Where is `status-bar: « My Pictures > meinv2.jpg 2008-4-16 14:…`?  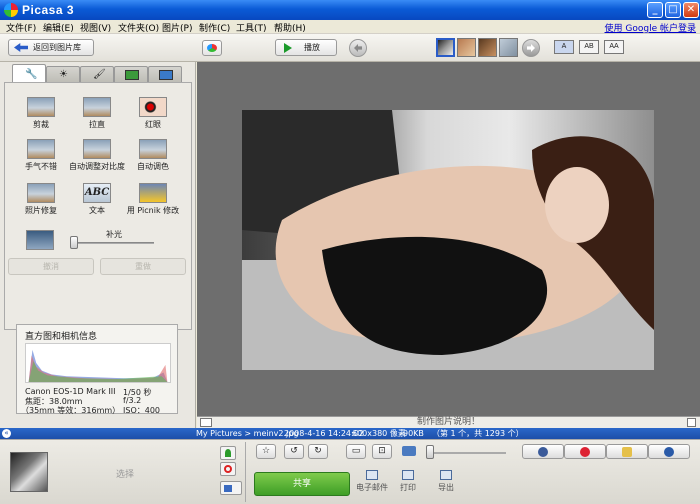
status-bar: « My Pictures > meinv2.jpg 2008-4-16 14:… is located at coordinates (350, 433).